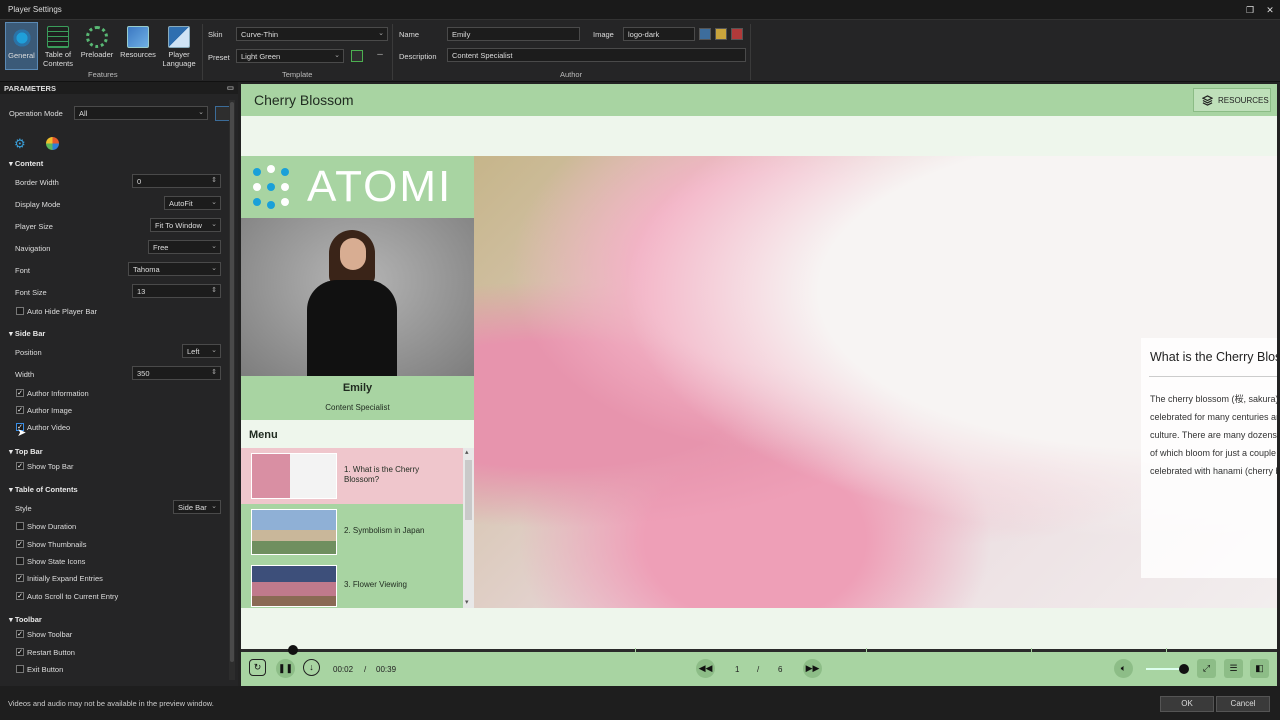 Image resolution: width=1280 pixels, height=720 pixels. Describe the element at coordinates (635, 650) in the screenshot. I see `chapter-marker` at that location.